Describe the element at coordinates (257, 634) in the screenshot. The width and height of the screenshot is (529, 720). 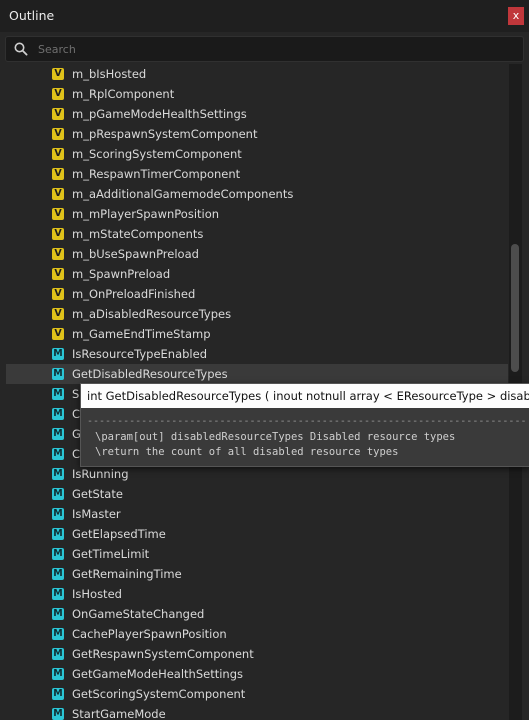
I see `method-item: M CachePlayerSpawnPosition` at that location.